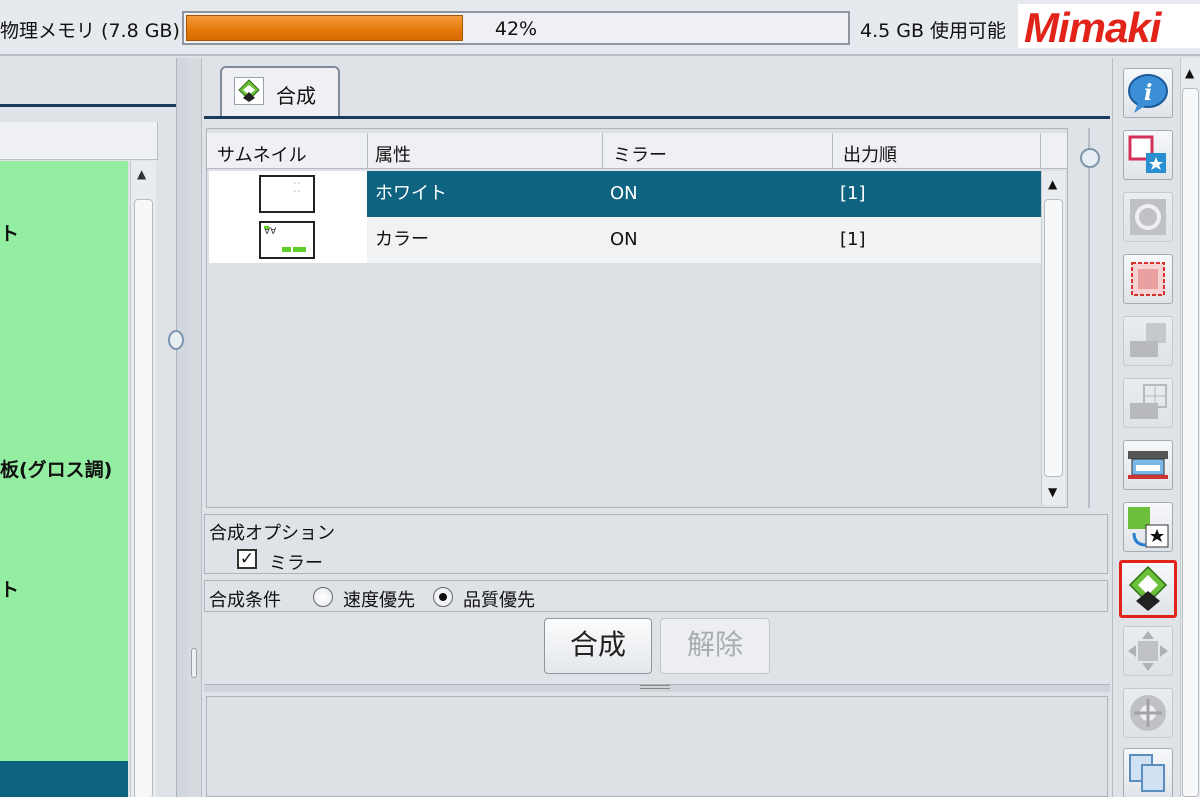 This screenshot has height=797, width=1200. Describe the element at coordinates (1148, 651) in the screenshot. I see `move-icon` at that location.